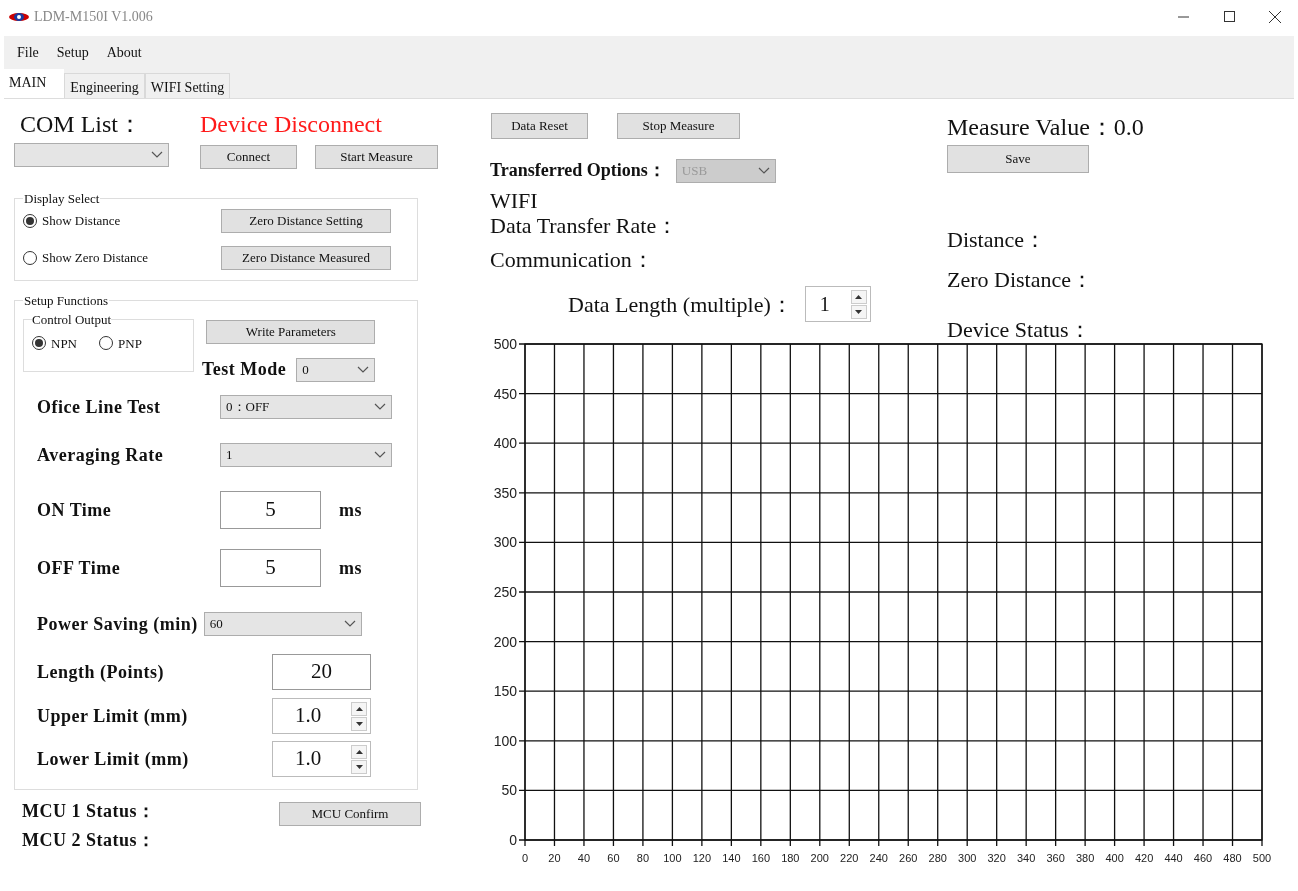 The width and height of the screenshot is (1298, 891). What do you see at coordinates (702, 858) in the screenshot?
I see `x-tick-label: 120` at bounding box center [702, 858].